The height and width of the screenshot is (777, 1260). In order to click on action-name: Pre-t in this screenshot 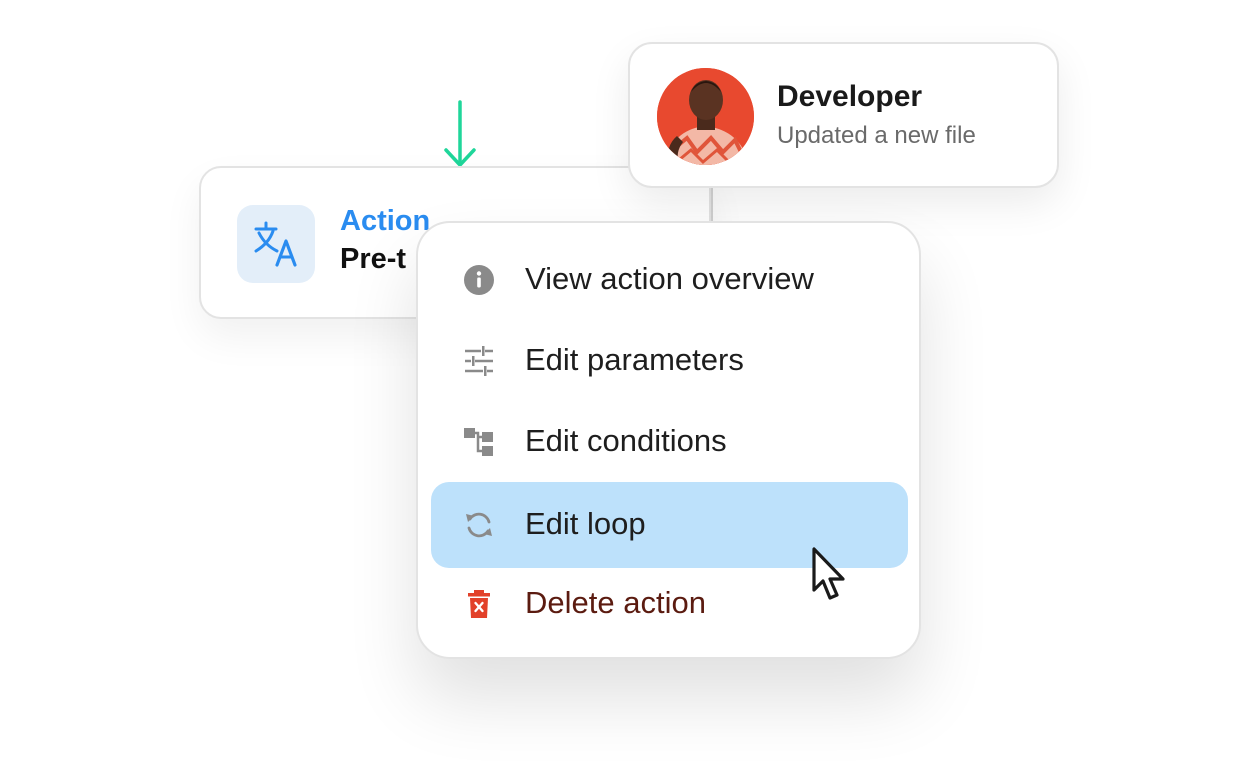, I will do `click(373, 259)`.